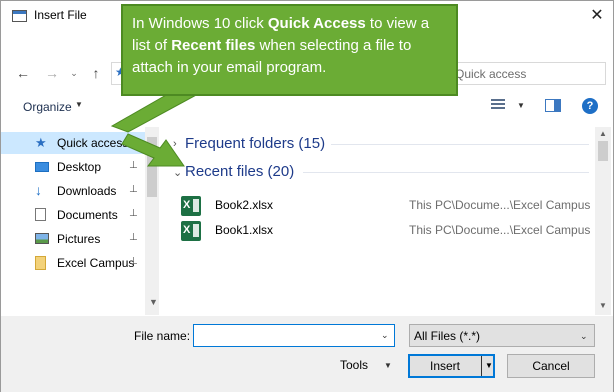 This screenshot has height=392, width=614. Describe the element at coordinates (87, 191) in the screenshot. I see `sidebar-item-label: Downloads` at that location.